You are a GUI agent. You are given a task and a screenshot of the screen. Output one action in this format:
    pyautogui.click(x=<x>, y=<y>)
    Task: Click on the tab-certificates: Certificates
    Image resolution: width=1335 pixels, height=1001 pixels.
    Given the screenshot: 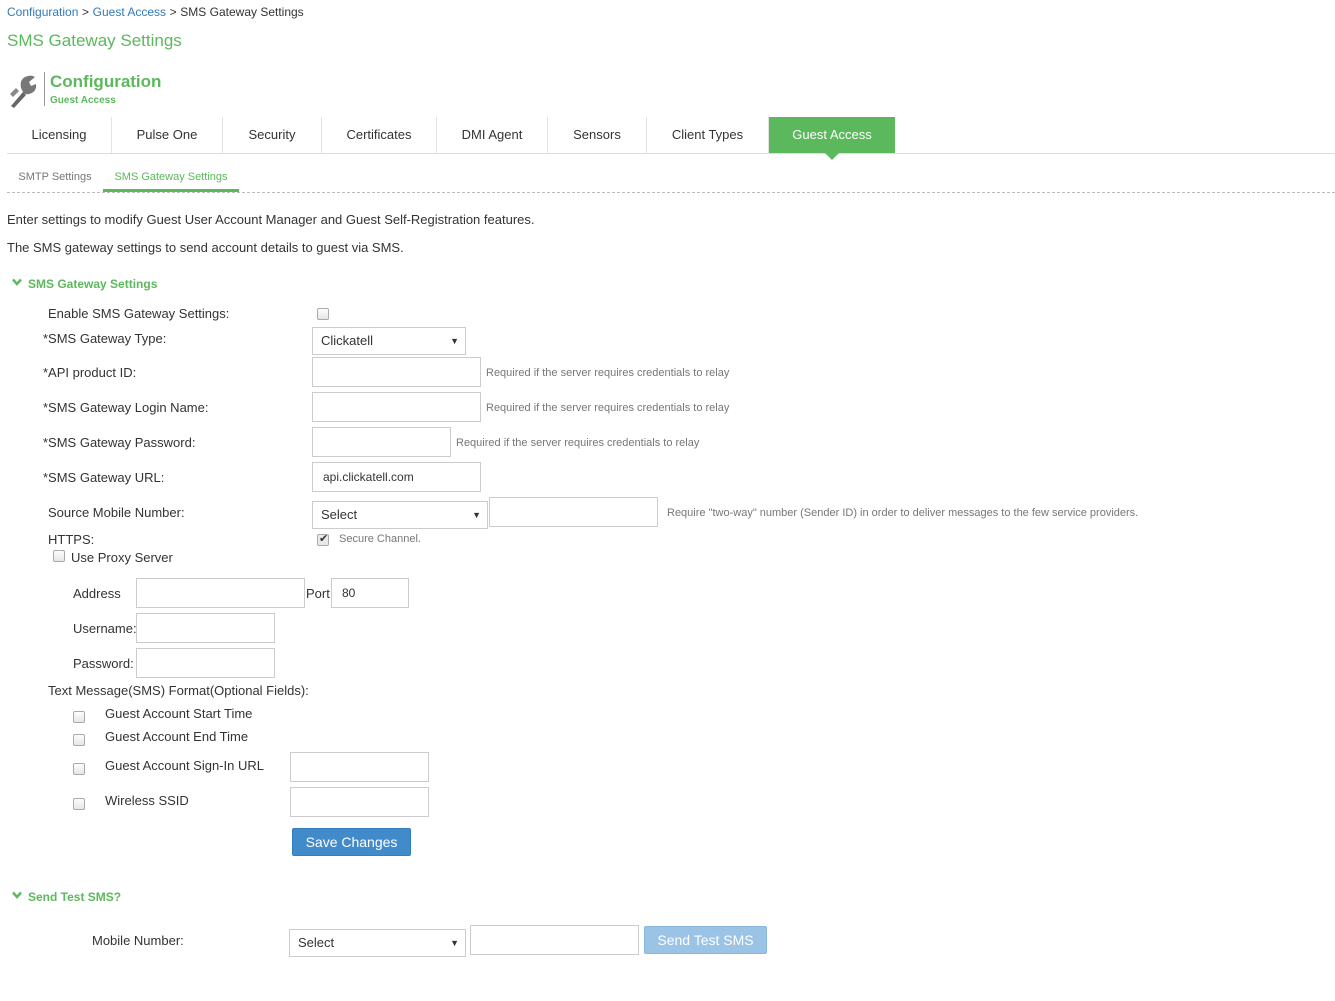 What is the action you would take?
    pyautogui.click(x=379, y=135)
    